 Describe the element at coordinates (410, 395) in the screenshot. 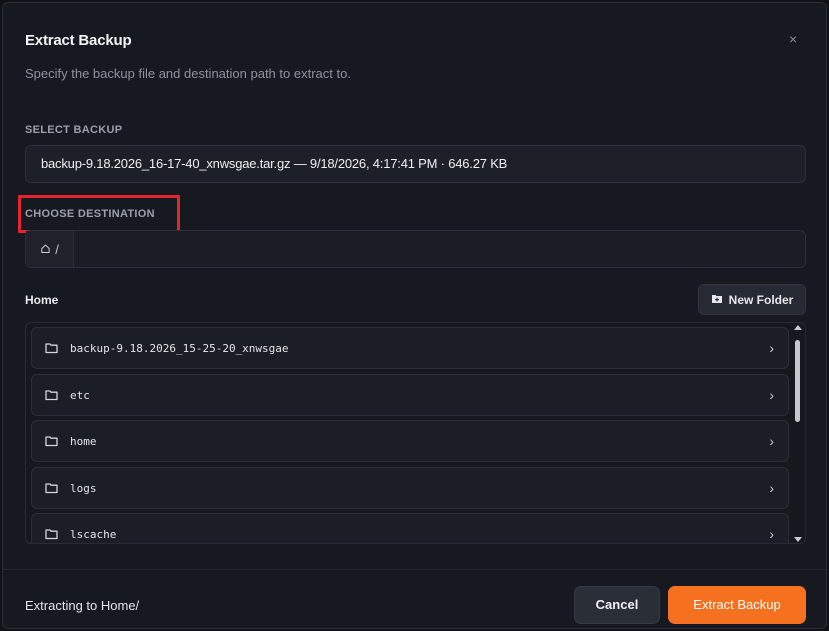

I see `list-item: etc ›` at that location.